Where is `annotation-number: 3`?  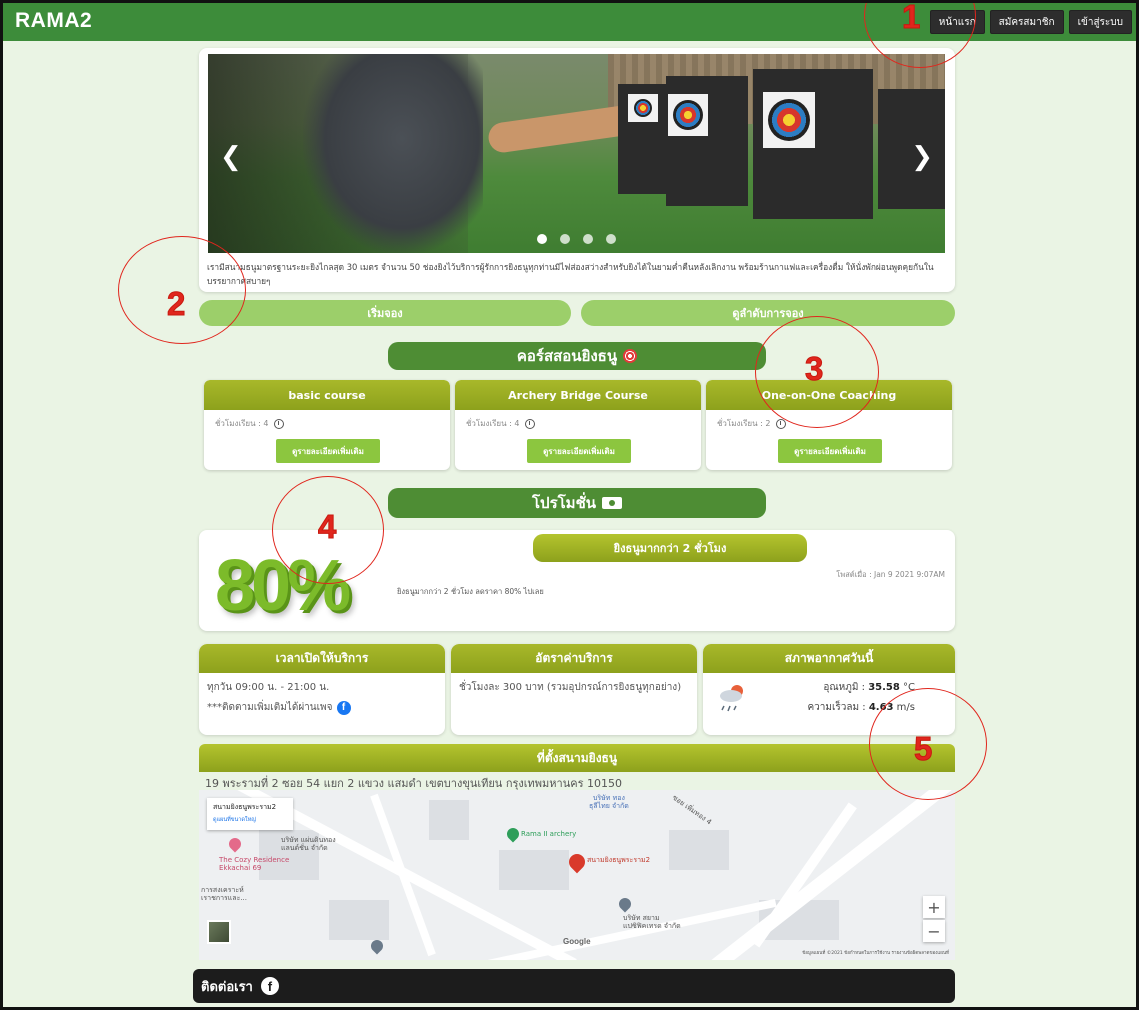 annotation-number: 3 is located at coordinates (814, 369).